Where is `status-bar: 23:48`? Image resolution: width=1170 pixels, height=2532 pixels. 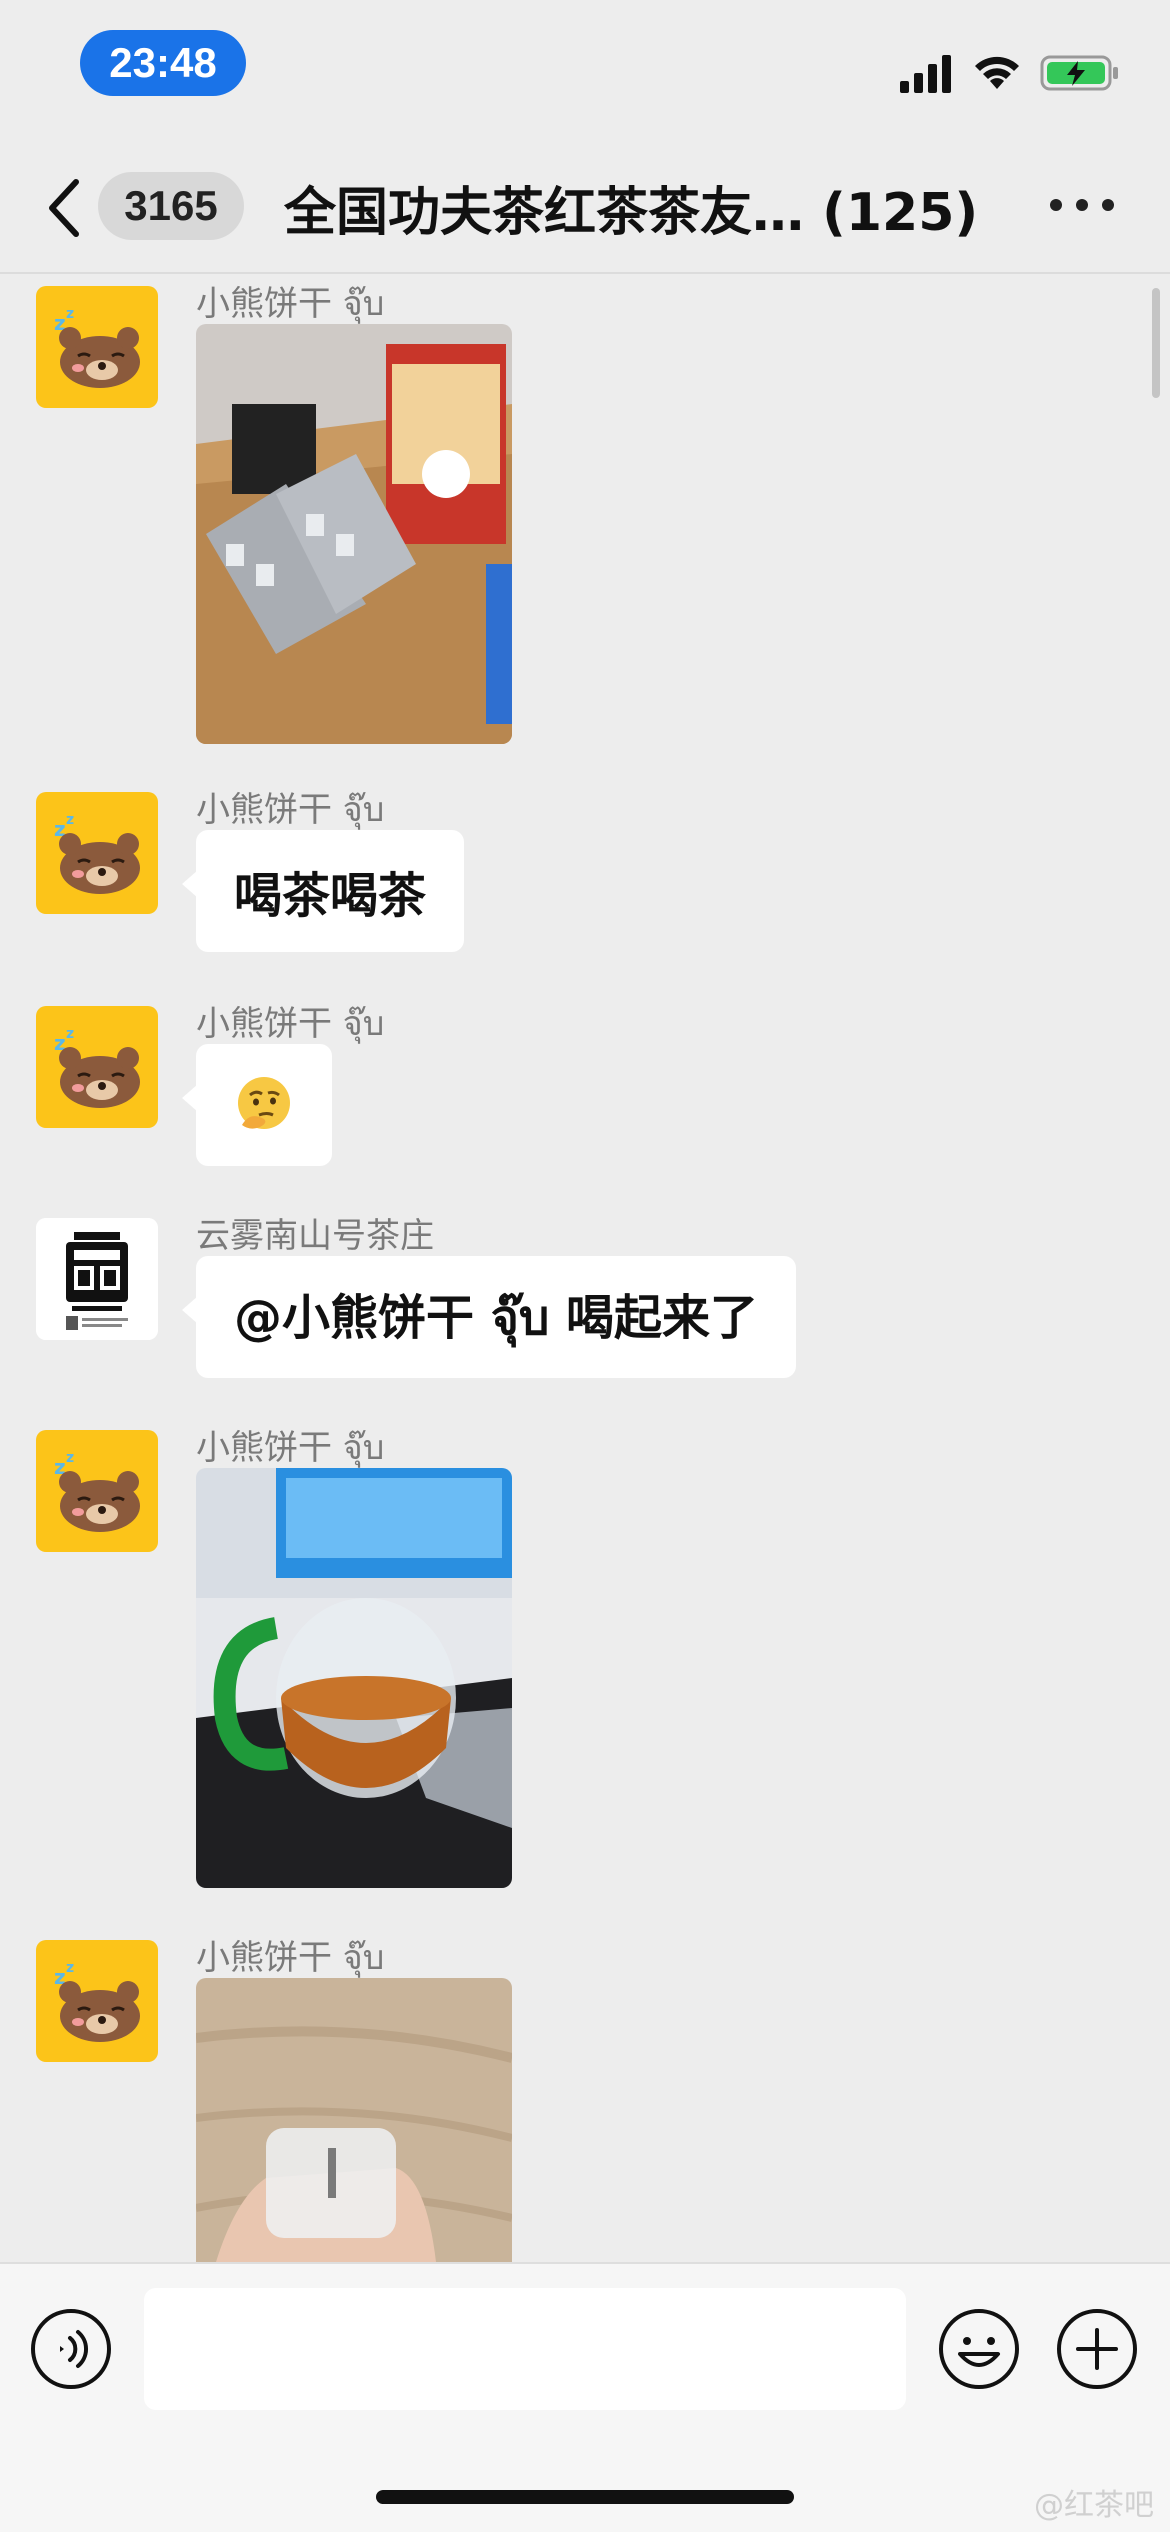 status-bar: 23:48 is located at coordinates (585, 65).